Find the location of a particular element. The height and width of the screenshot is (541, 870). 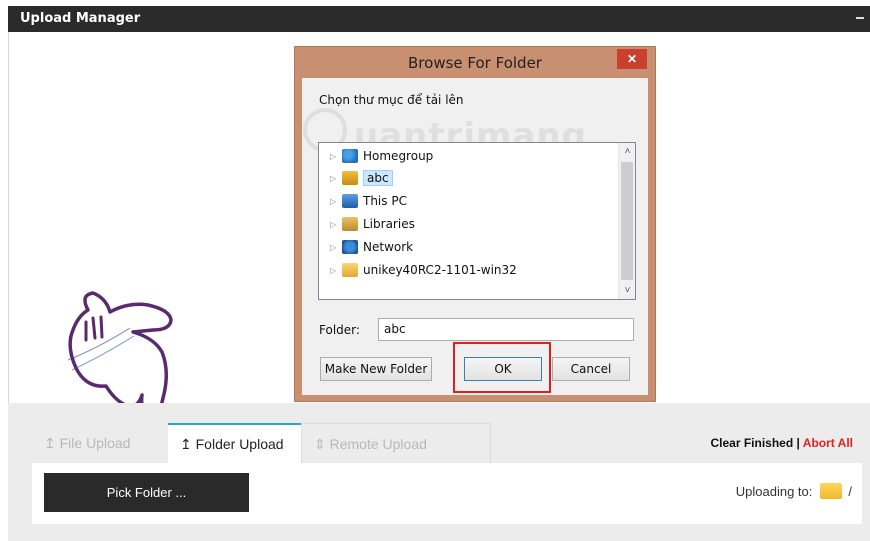

uploading-path: / is located at coordinates (850, 491).